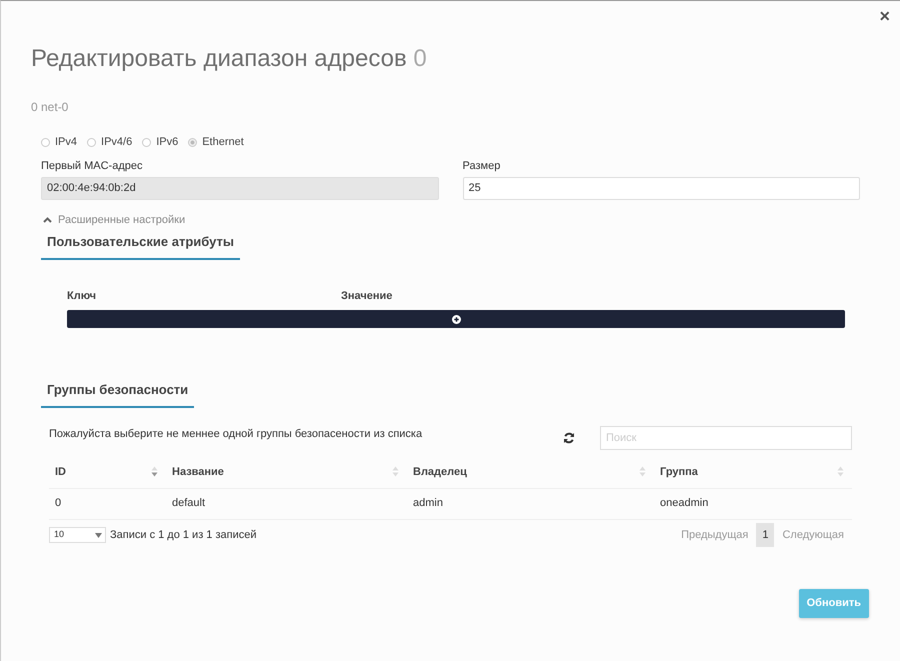 Image resolution: width=900 pixels, height=661 pixels. I want to click on add-attribute-button, so click(456, 319).